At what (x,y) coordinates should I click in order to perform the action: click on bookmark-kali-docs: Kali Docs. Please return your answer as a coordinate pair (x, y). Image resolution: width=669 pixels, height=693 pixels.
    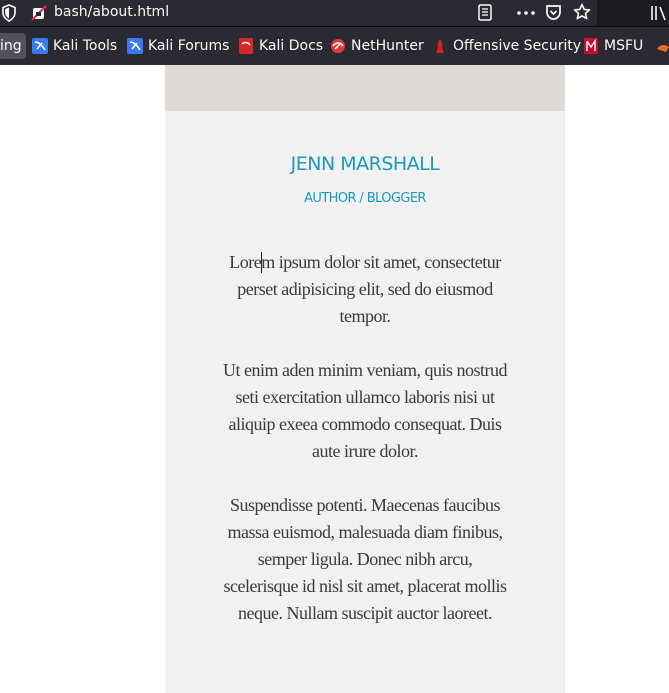
    Looking at the image, I should click on (280, 46).